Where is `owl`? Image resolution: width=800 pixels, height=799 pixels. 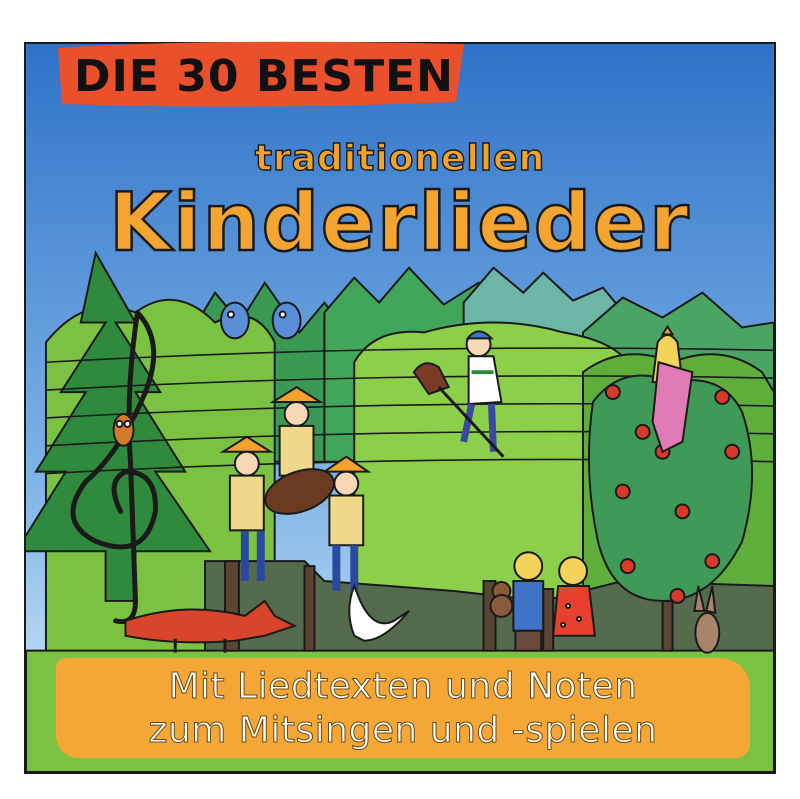
owl is located at coordinates (123, 429).